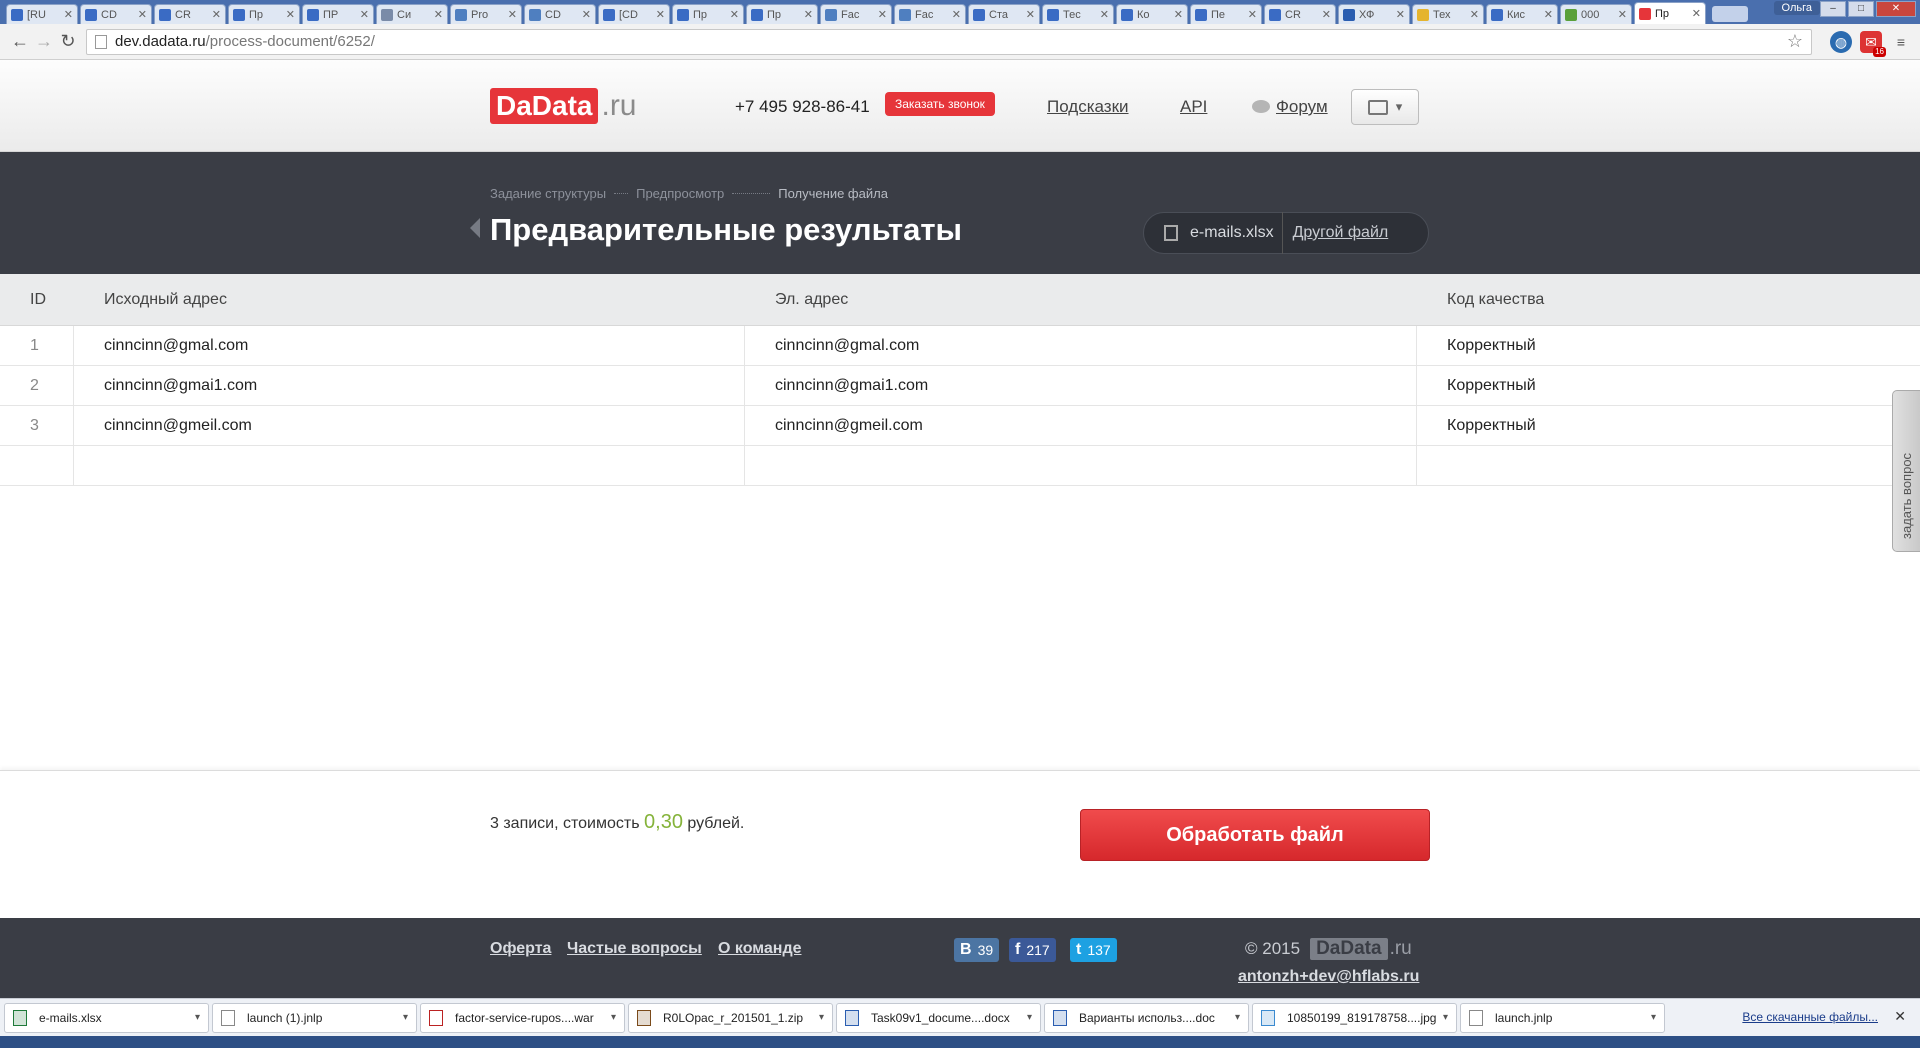 The width and height of the screenshot is (1920, 1048). I want to click on browser-tab: Pro ✕, so click(486, 14).